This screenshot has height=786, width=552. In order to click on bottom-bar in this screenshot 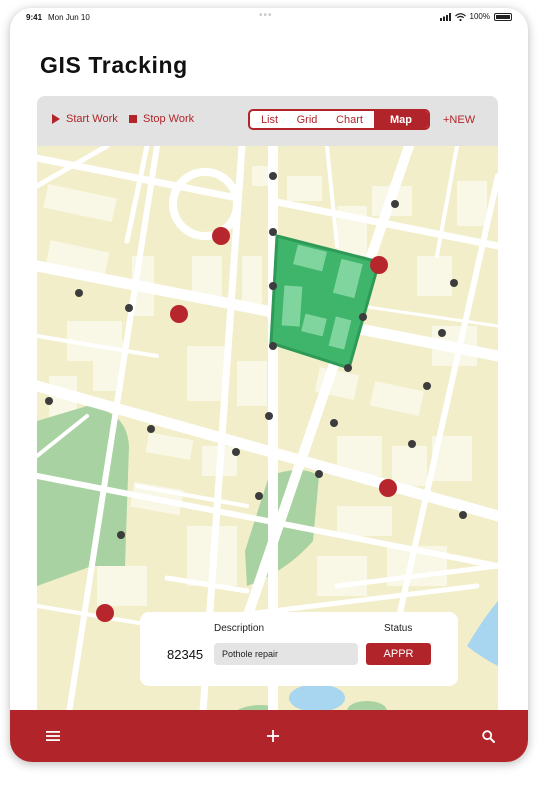, I will do `click(269, 736)`.